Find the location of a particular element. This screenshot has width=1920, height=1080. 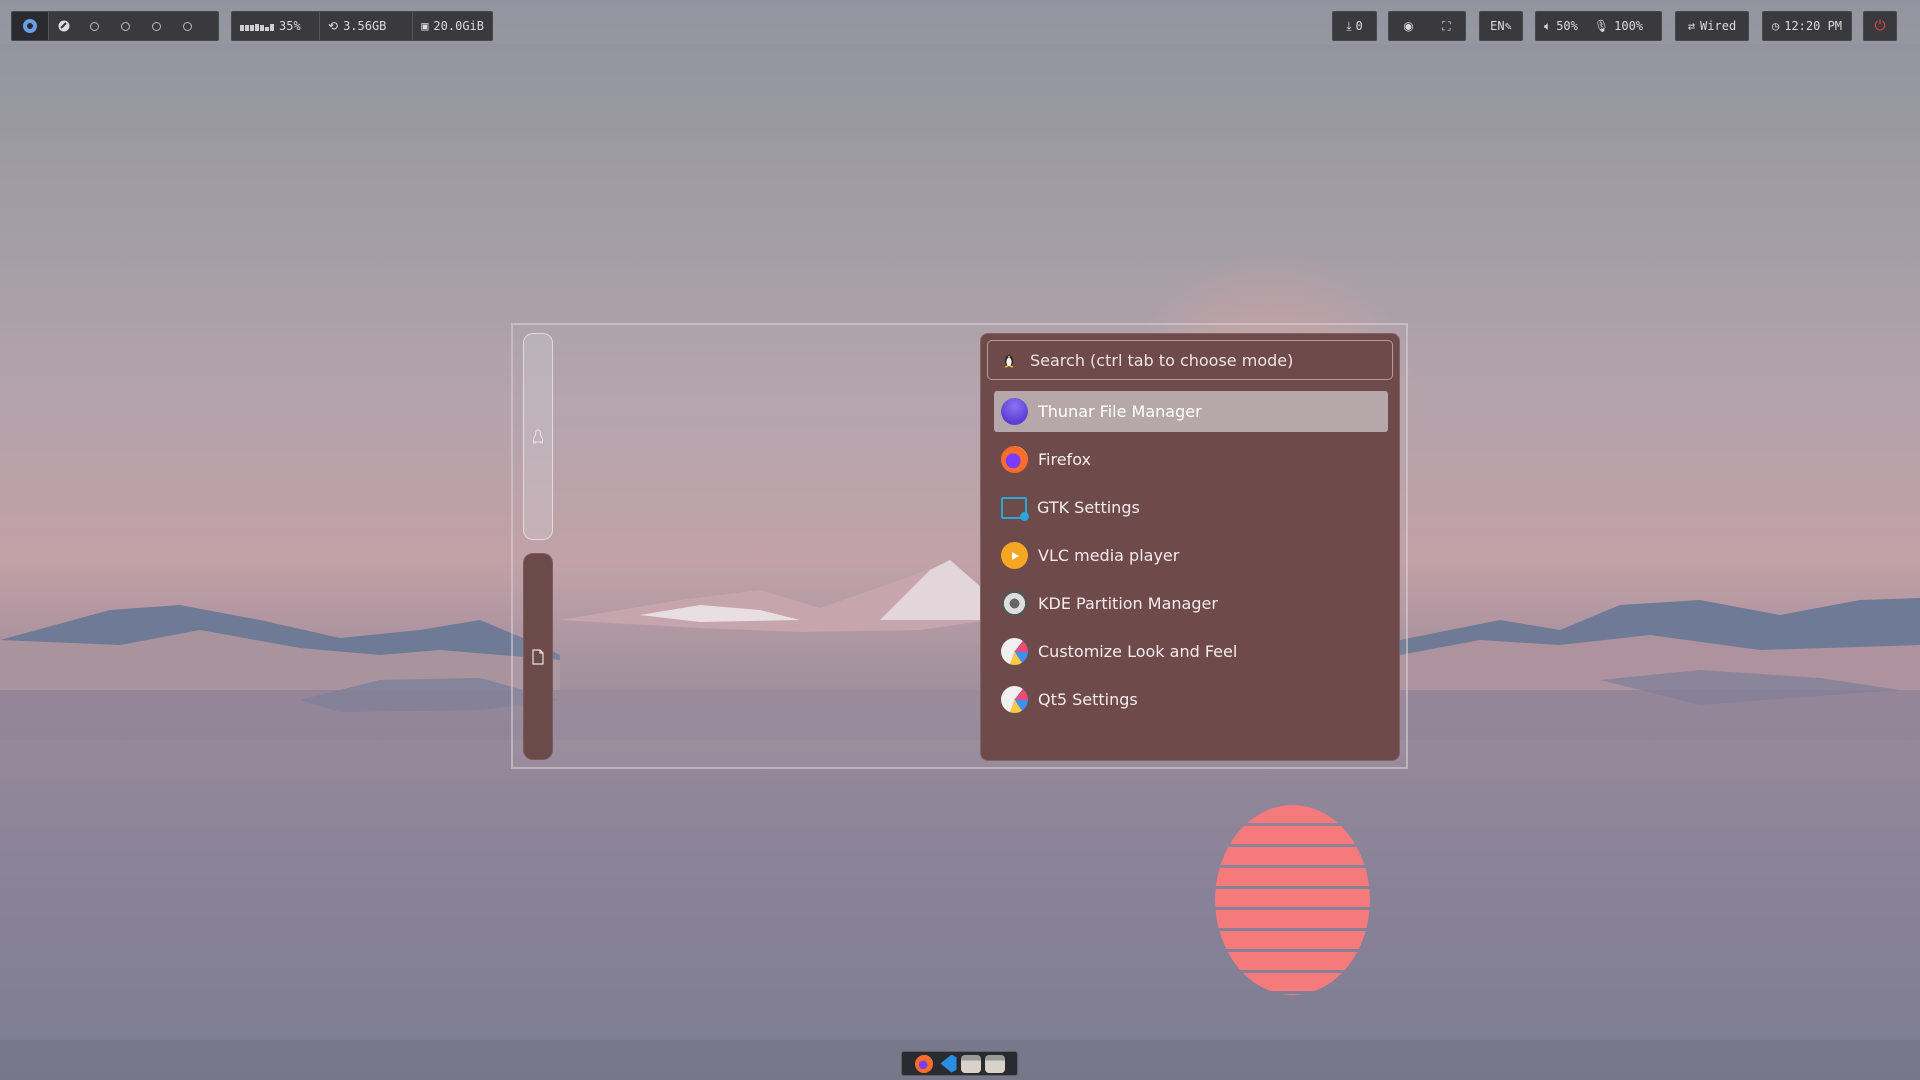

disk-stat: ▣ 20.0GiB is located at coordinates (452, 26).